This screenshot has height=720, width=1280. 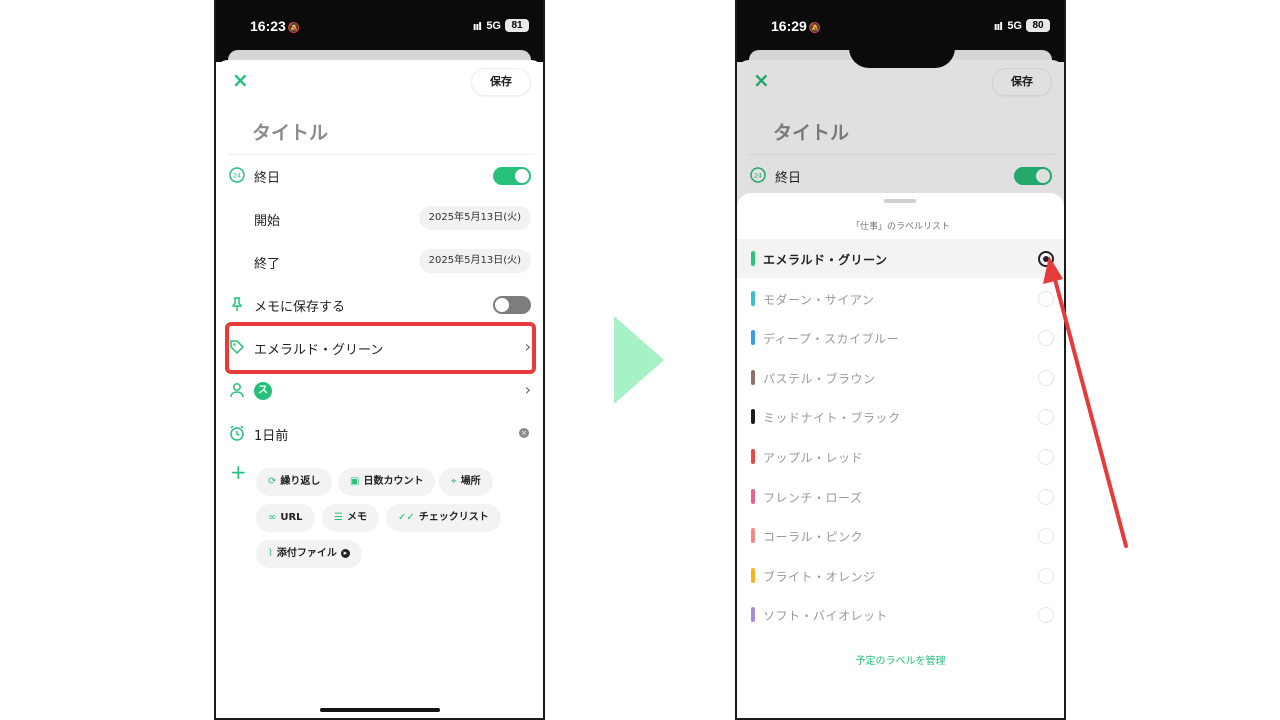 What do you see at coordinates (900, 614) in the screenshot?
I see `label-option: ソフト・バイオレット` at bounding box center [900, 614].